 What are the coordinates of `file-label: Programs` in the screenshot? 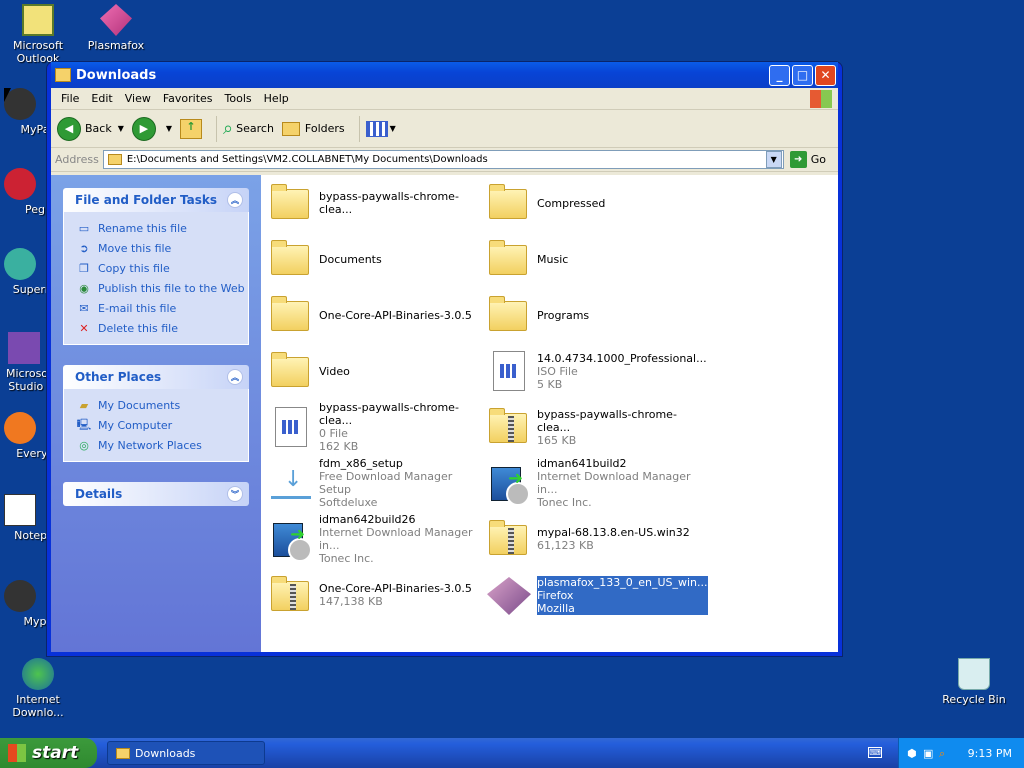 It's located at (563, 315).